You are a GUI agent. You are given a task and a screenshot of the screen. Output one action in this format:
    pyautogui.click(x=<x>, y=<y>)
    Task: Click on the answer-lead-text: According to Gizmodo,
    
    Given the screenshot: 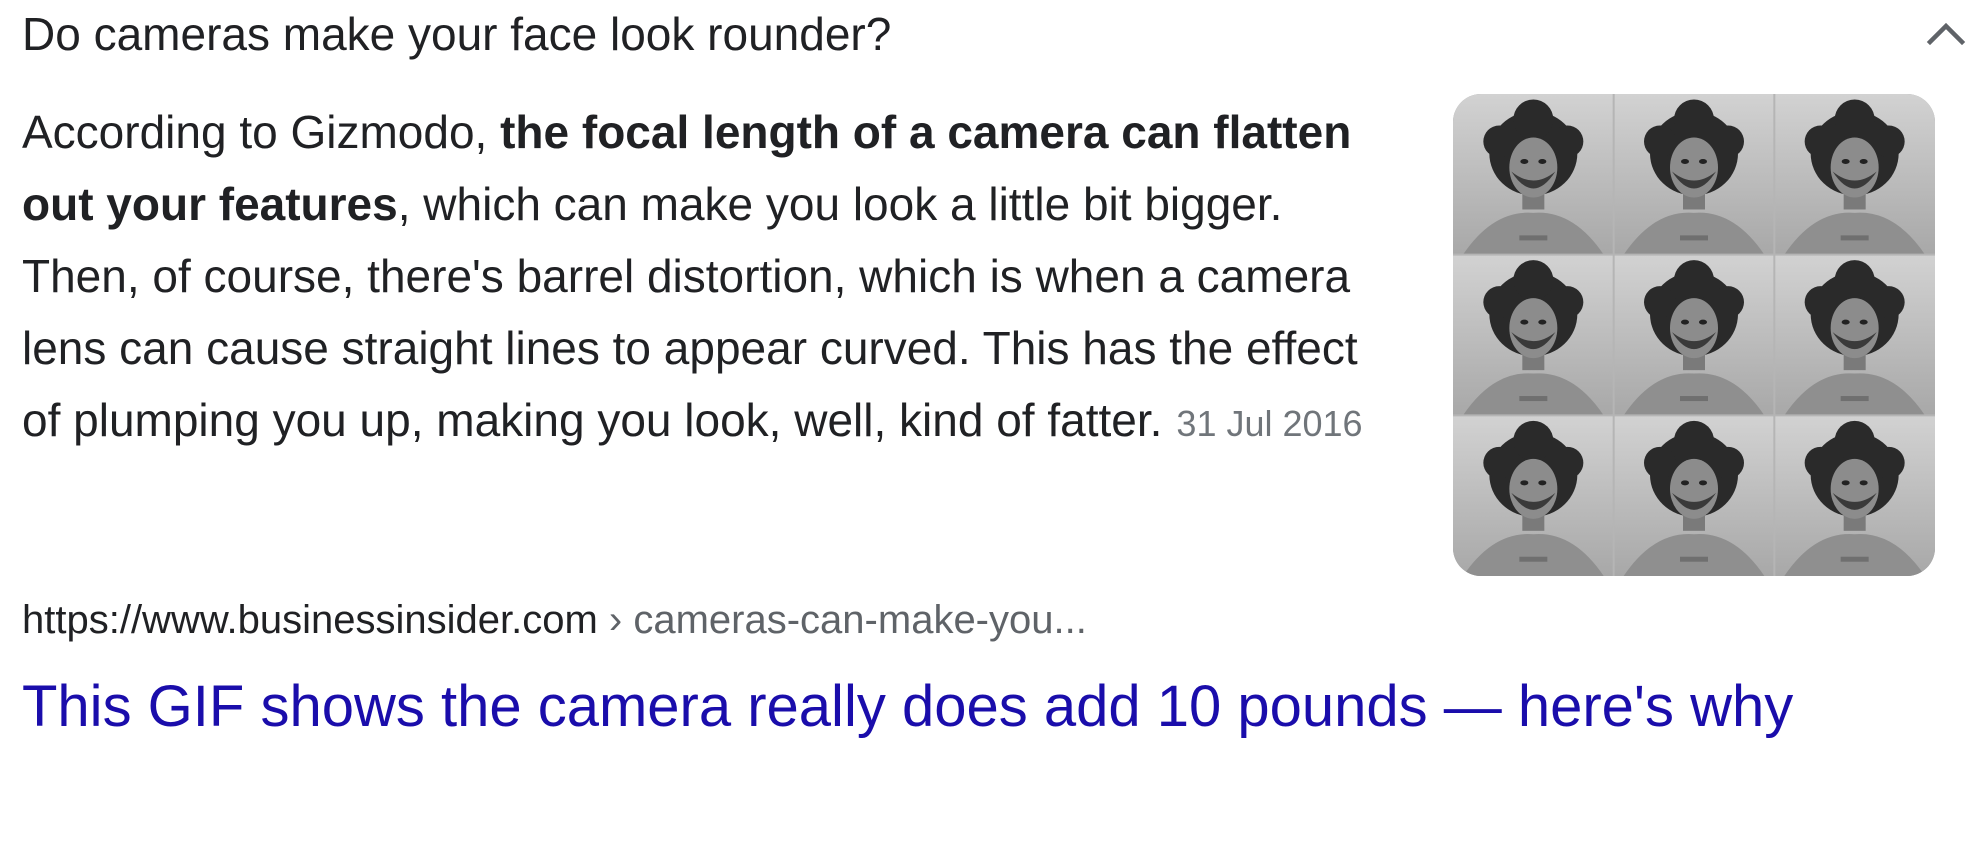 What is the action you would take?
    pyautogui.click(x=261, y=132)
    